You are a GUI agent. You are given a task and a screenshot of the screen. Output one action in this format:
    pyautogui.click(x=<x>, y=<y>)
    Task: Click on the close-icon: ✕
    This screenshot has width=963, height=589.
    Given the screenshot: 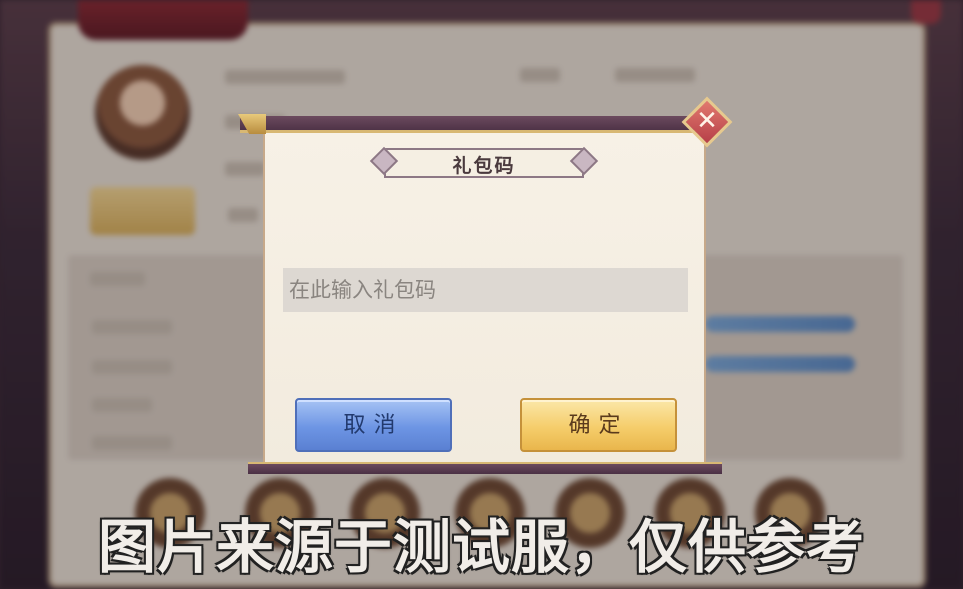 What is the action you would take?
    pyautogui.click(x=707, y=121)
    